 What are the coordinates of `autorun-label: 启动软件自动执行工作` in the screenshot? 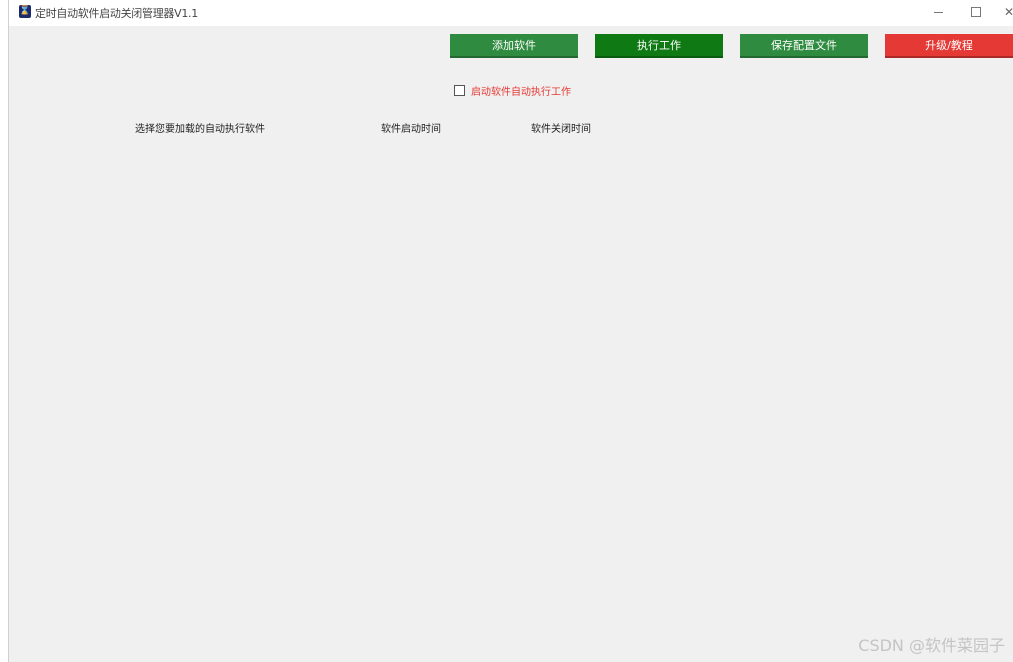 It's located at (521, 92).